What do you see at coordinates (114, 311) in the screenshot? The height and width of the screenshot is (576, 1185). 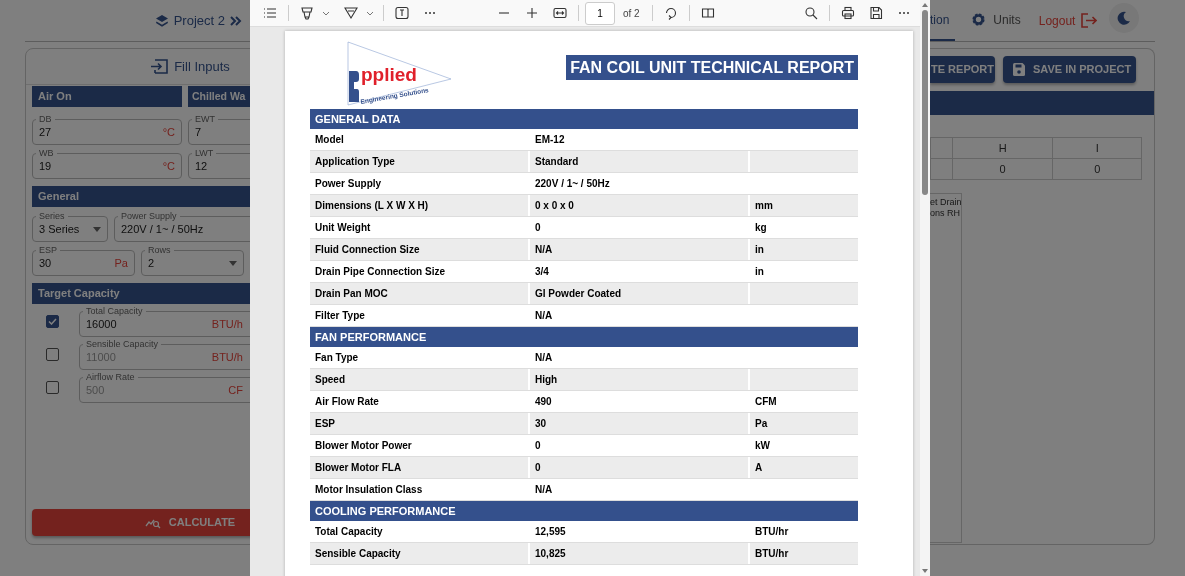 I see `field-label: Total Capacity` at bounding box center [114, 311].